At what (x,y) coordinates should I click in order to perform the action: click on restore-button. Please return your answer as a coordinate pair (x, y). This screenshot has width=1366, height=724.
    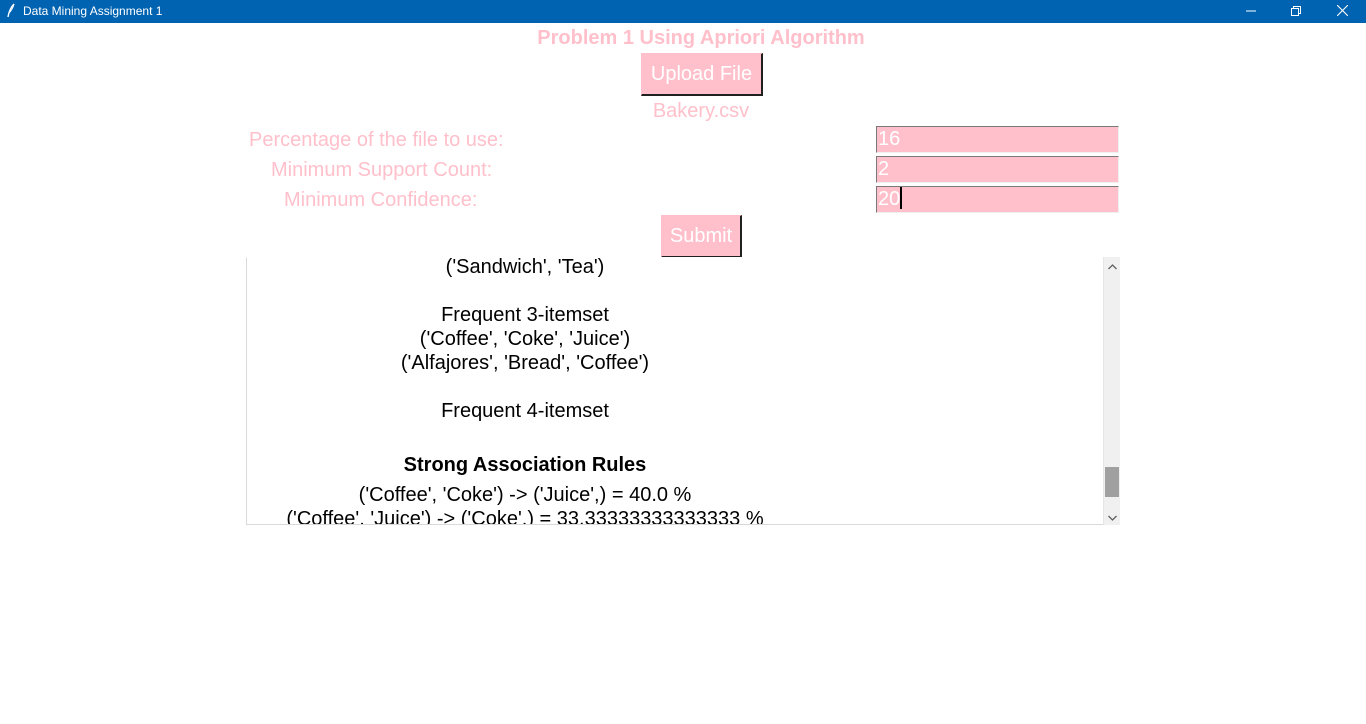
    Looking at the image, I should click on (1296, 11).